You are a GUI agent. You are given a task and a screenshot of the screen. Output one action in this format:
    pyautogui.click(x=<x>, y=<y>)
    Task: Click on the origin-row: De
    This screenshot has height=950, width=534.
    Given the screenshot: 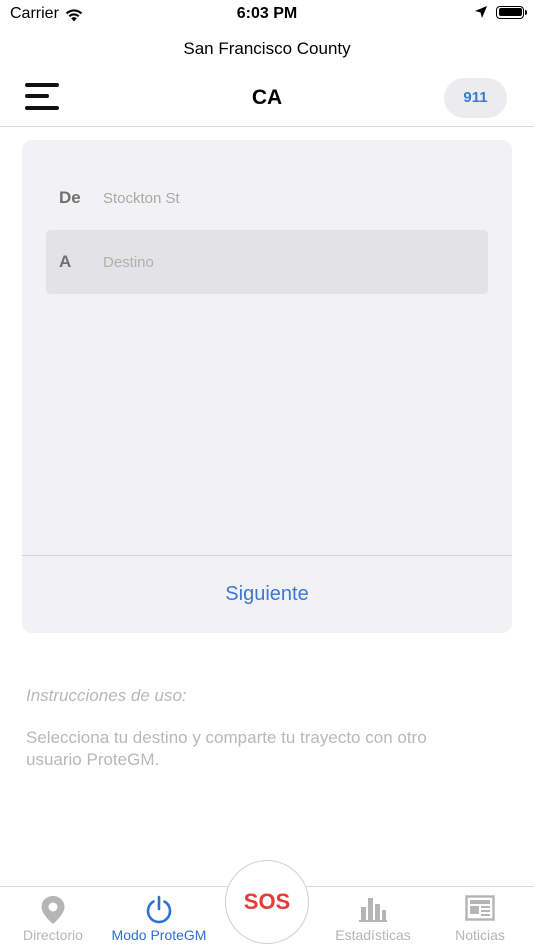 What is the action you would take?
    pyautogui.click(x=267, y=198)
    